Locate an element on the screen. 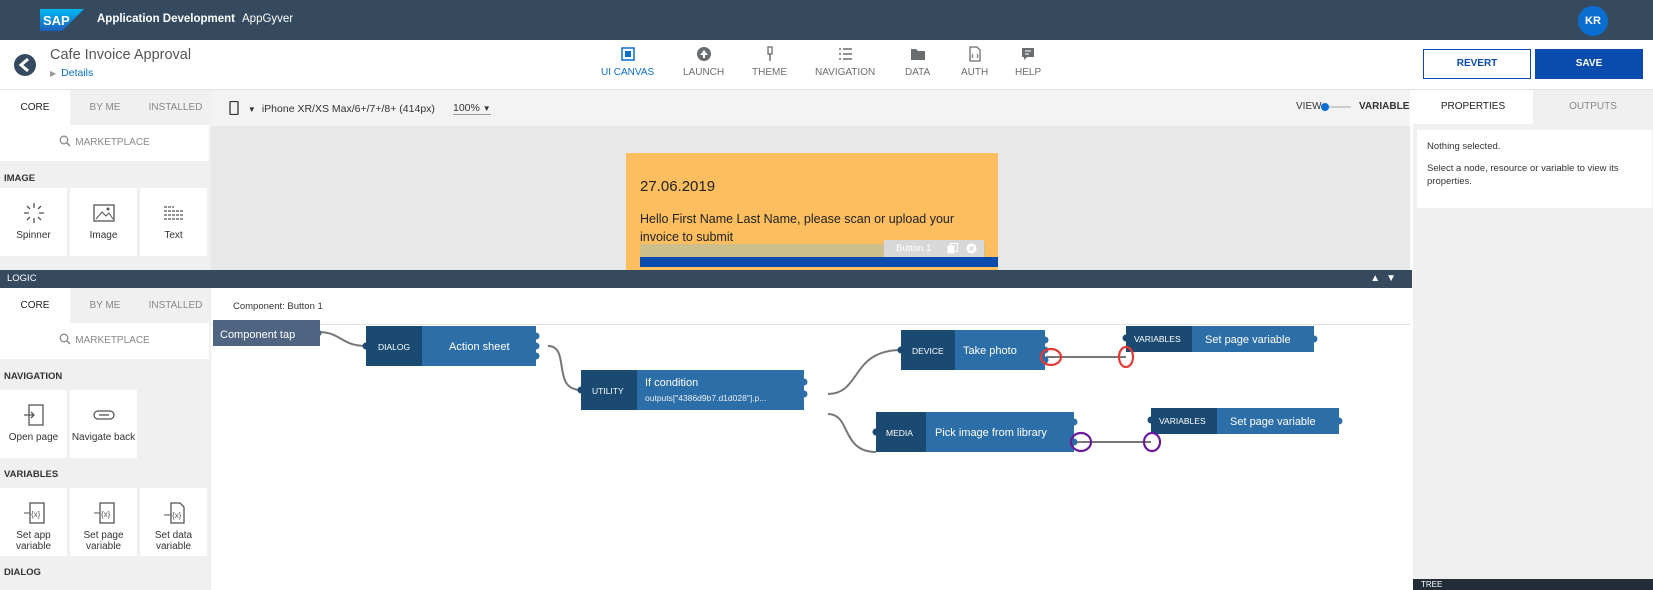 Image resolution: width=1653 pixels, height=590 pixels. set-app-variable-icon: {x} is located at coordinates (34, 513).